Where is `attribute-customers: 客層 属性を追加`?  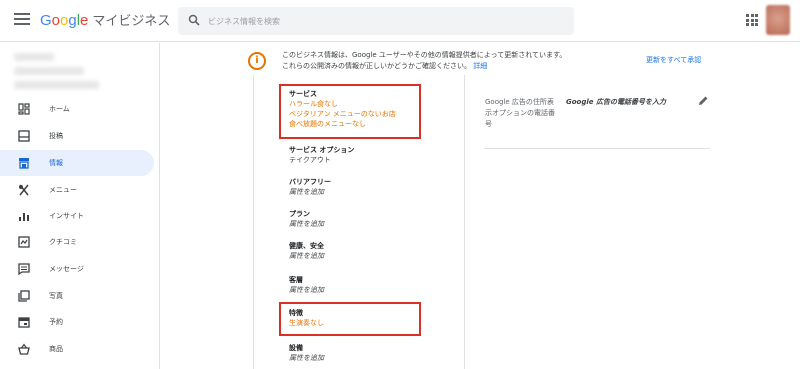 attribute-customers: 客層 属性を追加 is located at coordinates (306, 285).